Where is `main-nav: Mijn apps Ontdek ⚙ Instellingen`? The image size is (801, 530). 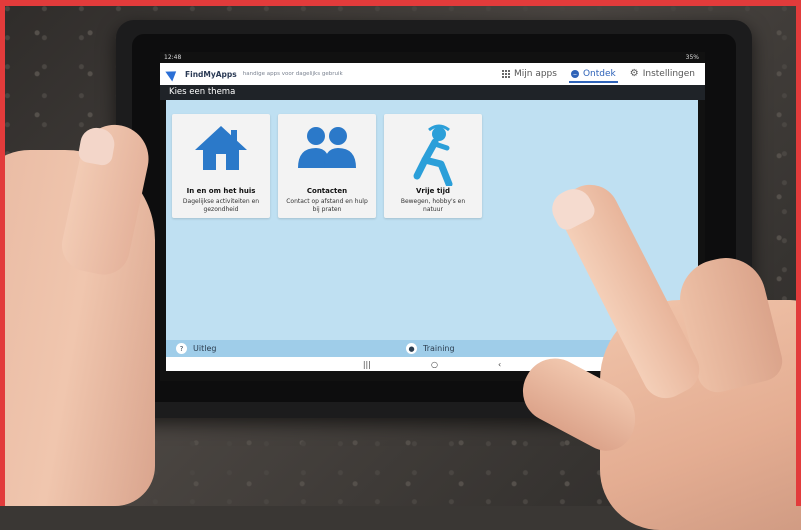
main-nav: Mijn apps Ontdek ⚙ Instellingen is located at coordinates (598, 74).